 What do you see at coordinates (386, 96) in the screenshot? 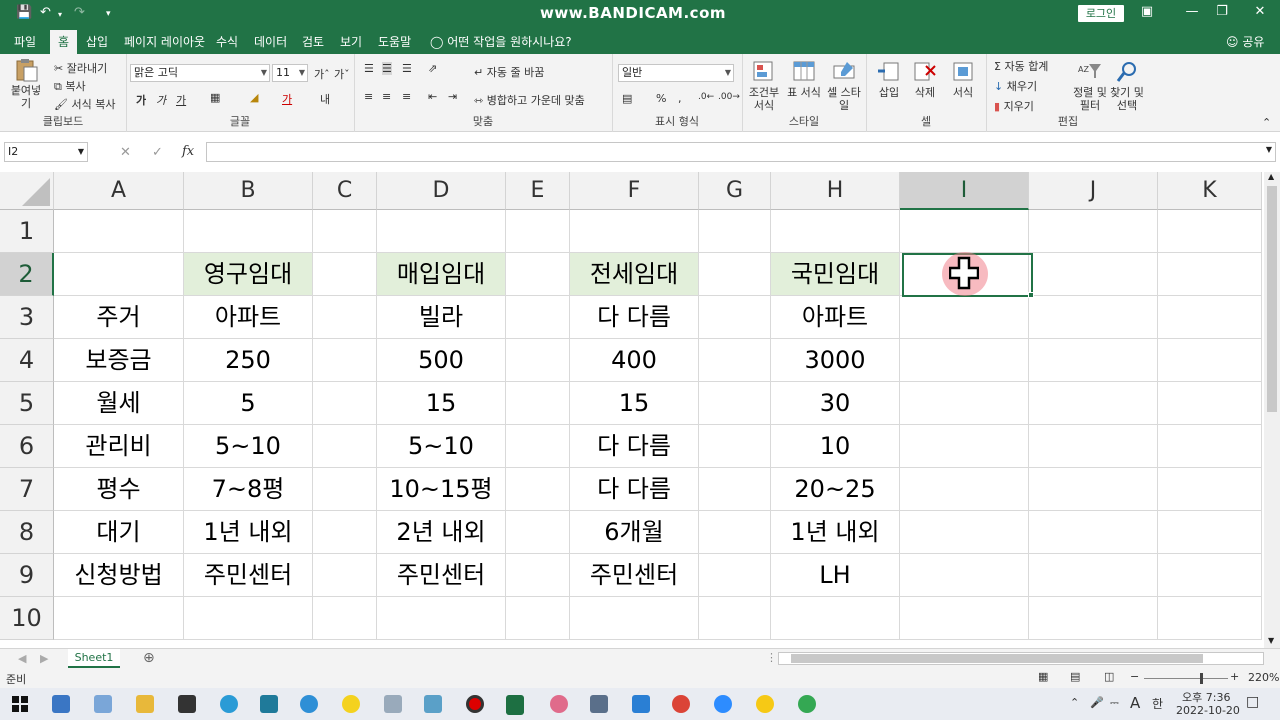
I see `align-center-icon: ≡` at bounding box center [386, 96].